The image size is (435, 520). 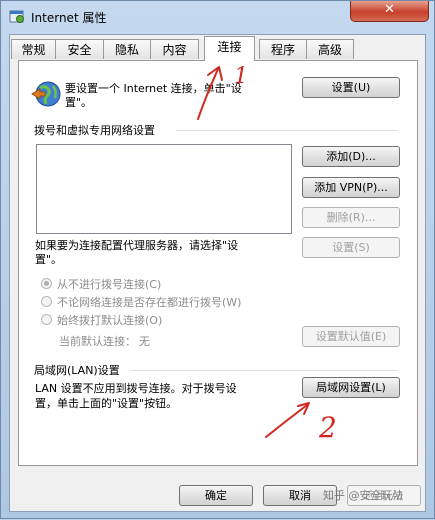 I want to click on close-button: ✕, so click(x=389, y=11).